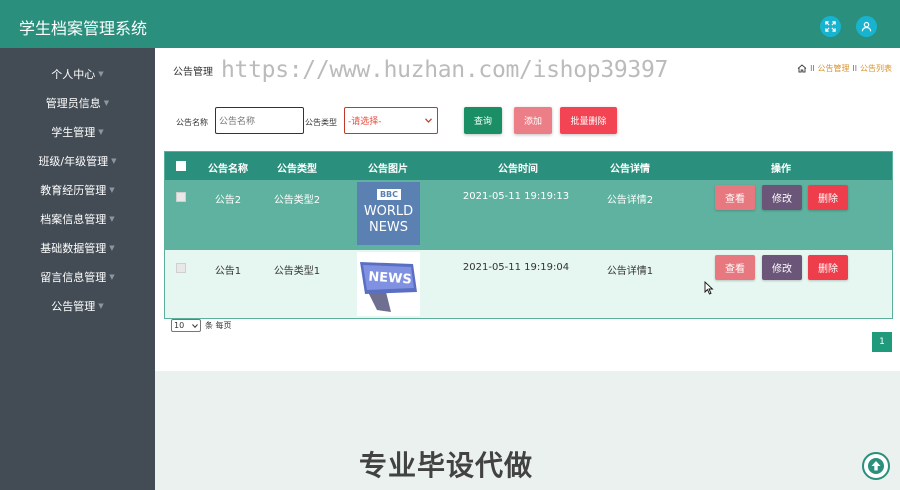 The image size is (900, 490). What do you see at coordinates (73, 103) in the screenshot?
I see `sidebar-item-label: 管理员信息` at bounding box center [73, 103].